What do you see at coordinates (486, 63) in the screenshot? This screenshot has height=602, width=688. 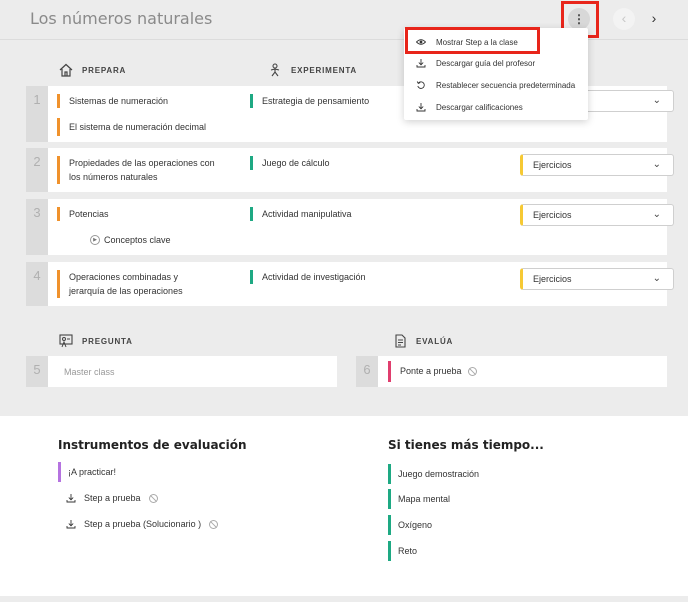 I see `menu-item-label: Descargar guía del profesor` at bounding box center [486, 63].